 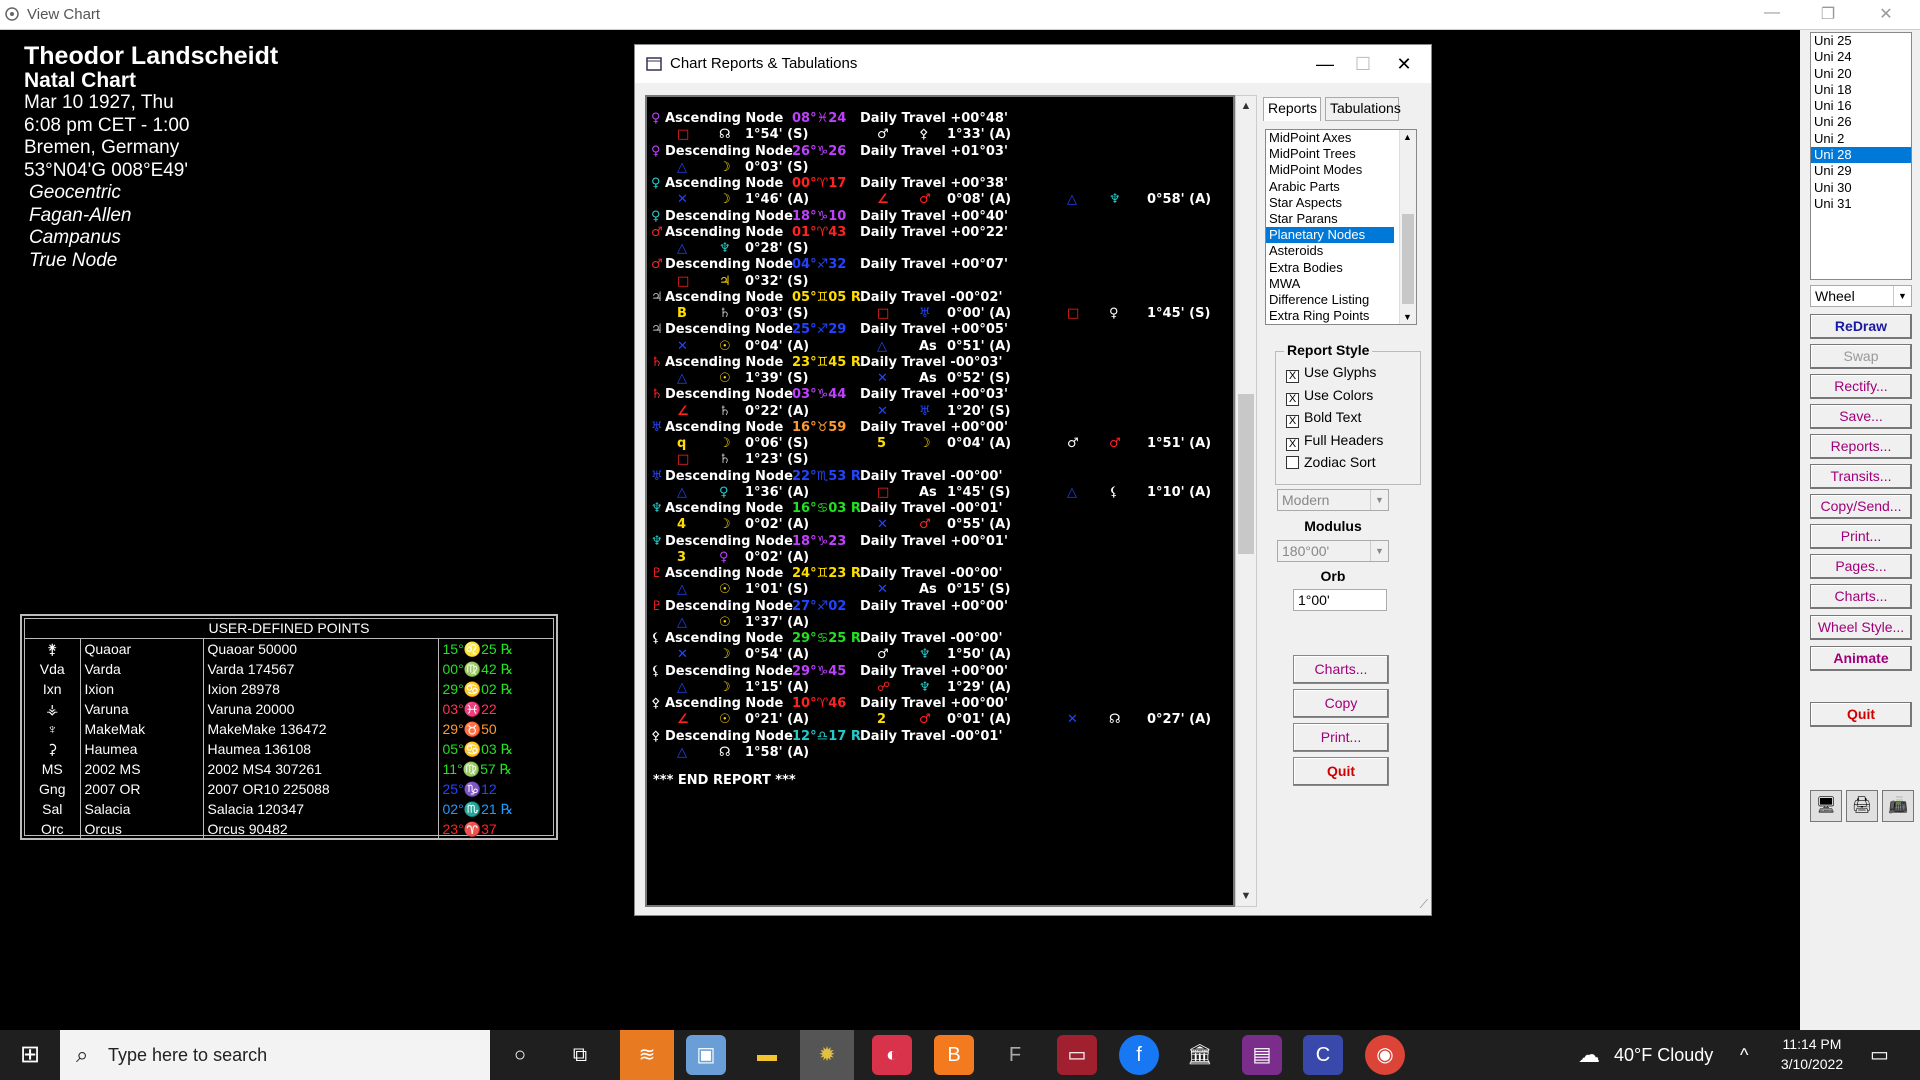 What do you see at coordinates (275, 1055) in the screenshot?
I see `taskbar-search: ⌕ Type here to search` at bounding box center [275, 1055].